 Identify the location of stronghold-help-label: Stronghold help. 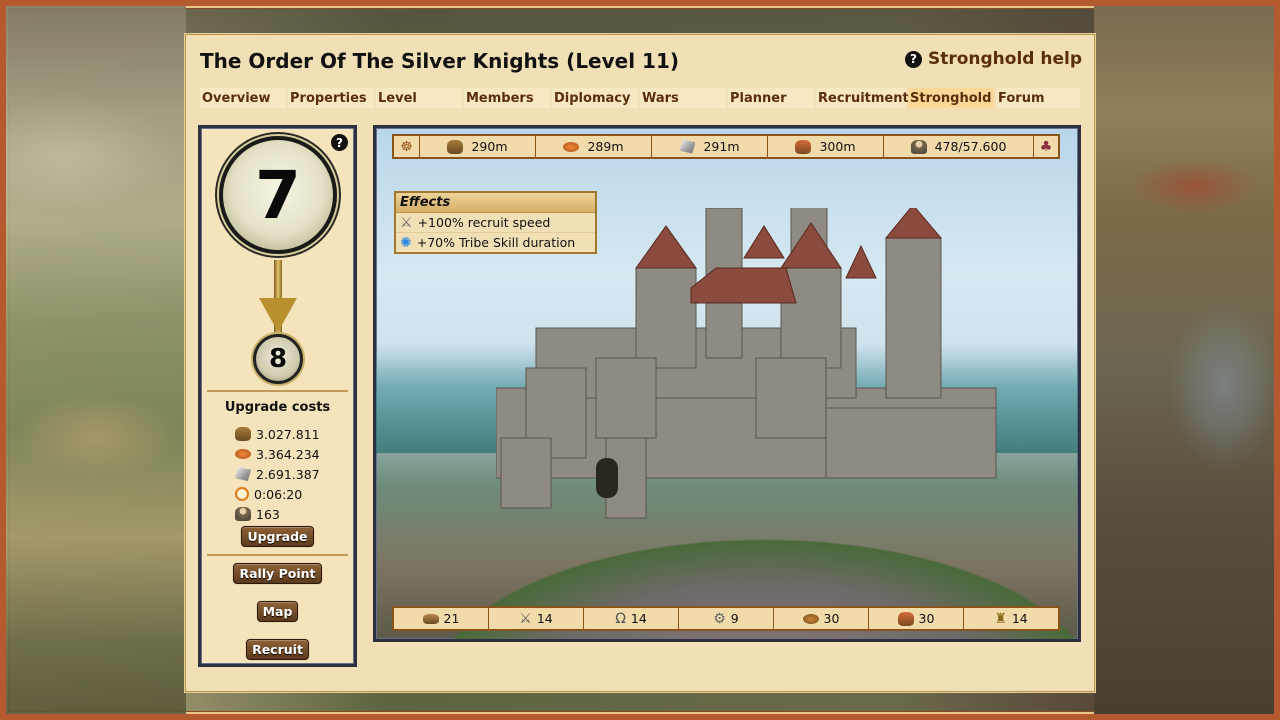
(1004, 59).